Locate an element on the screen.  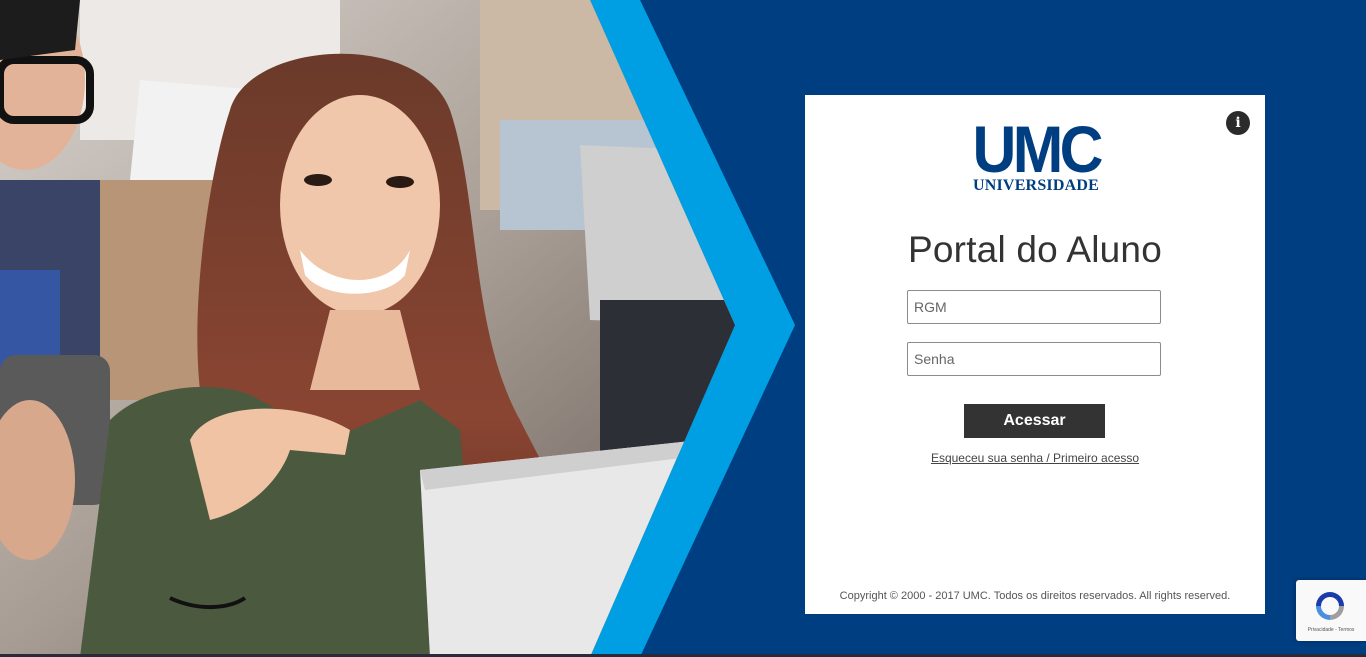
recaptcha-privacy-text: Privacidade - Termos is located at coordinates (1331, 630).